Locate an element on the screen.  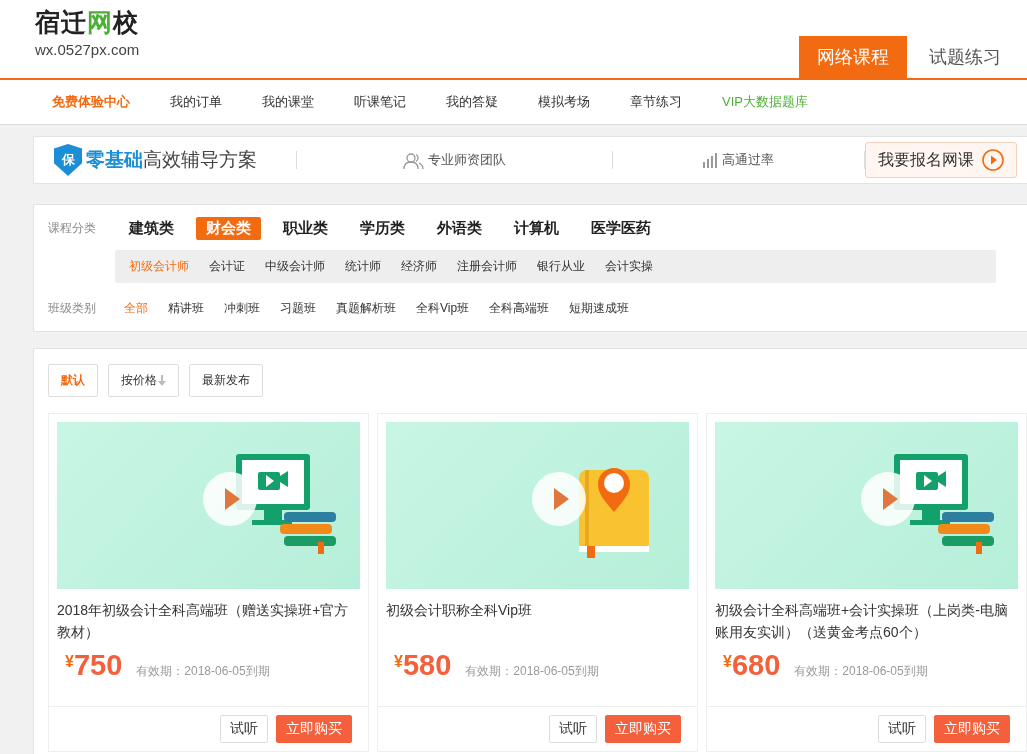
course-title: 初级会计职称全科Vip班 is located at coordinates (537, 617).